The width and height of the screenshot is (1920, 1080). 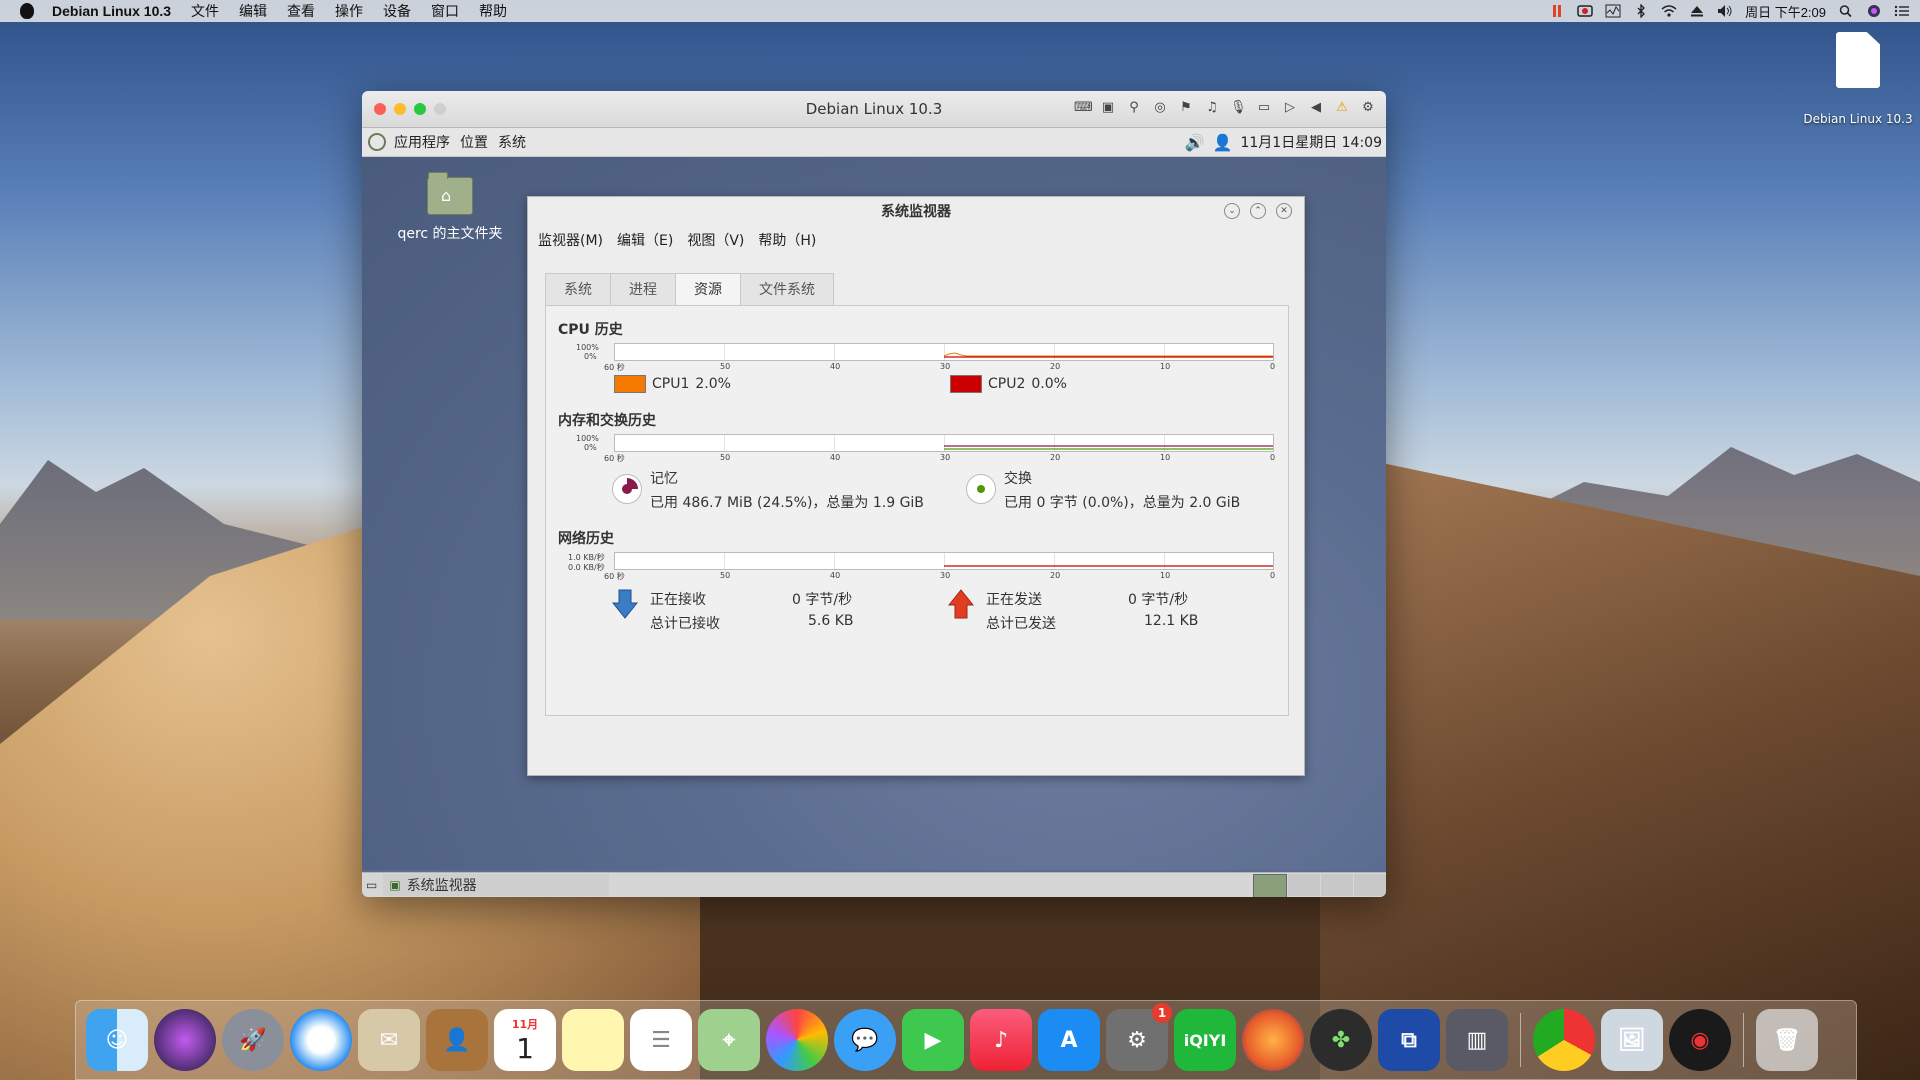 I want to click on photos-icon, so click(x=797, y=1040).